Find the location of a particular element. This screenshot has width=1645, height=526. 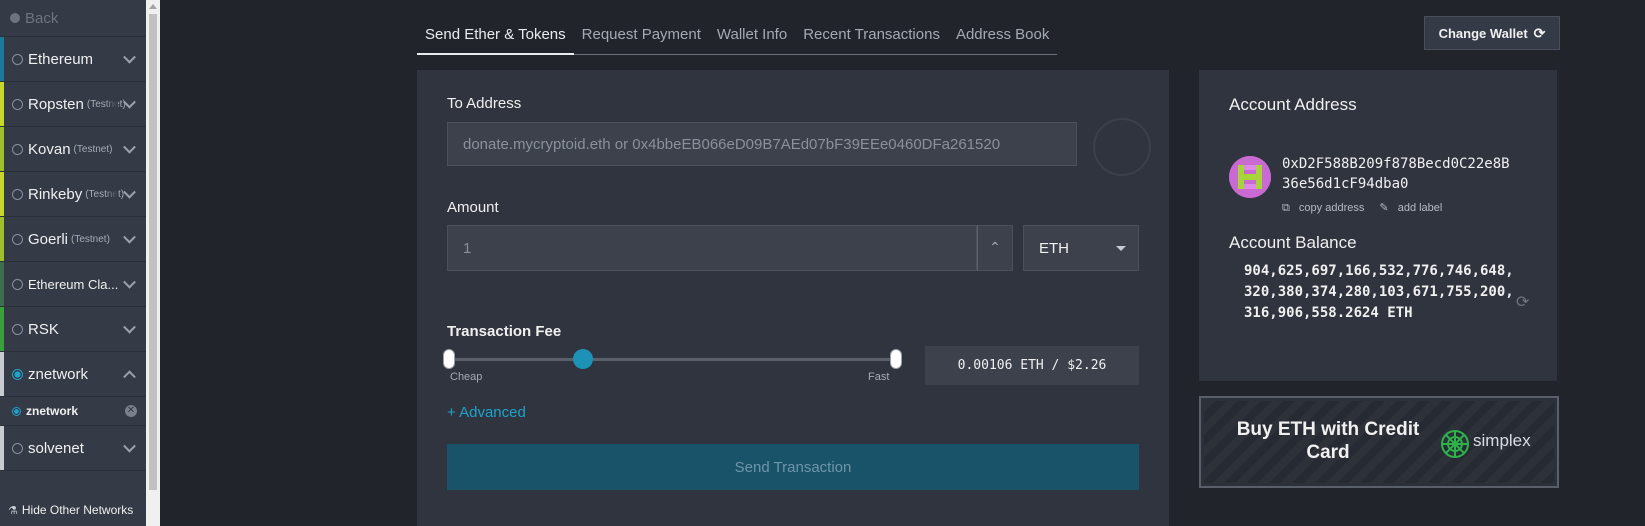

copy-address-link: ⧉ copy address is located at coordinates (1326, 208).